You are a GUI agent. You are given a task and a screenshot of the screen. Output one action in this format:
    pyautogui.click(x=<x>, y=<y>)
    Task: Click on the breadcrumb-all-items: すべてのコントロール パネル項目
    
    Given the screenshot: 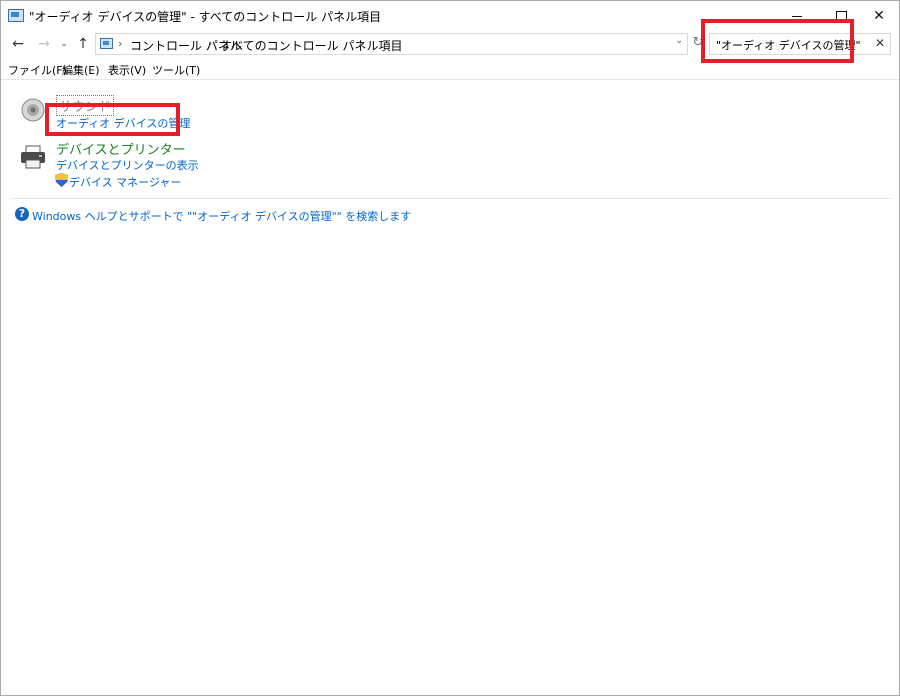 What is the action you would take?
    pyautogui.click(x=311, y=45)
    